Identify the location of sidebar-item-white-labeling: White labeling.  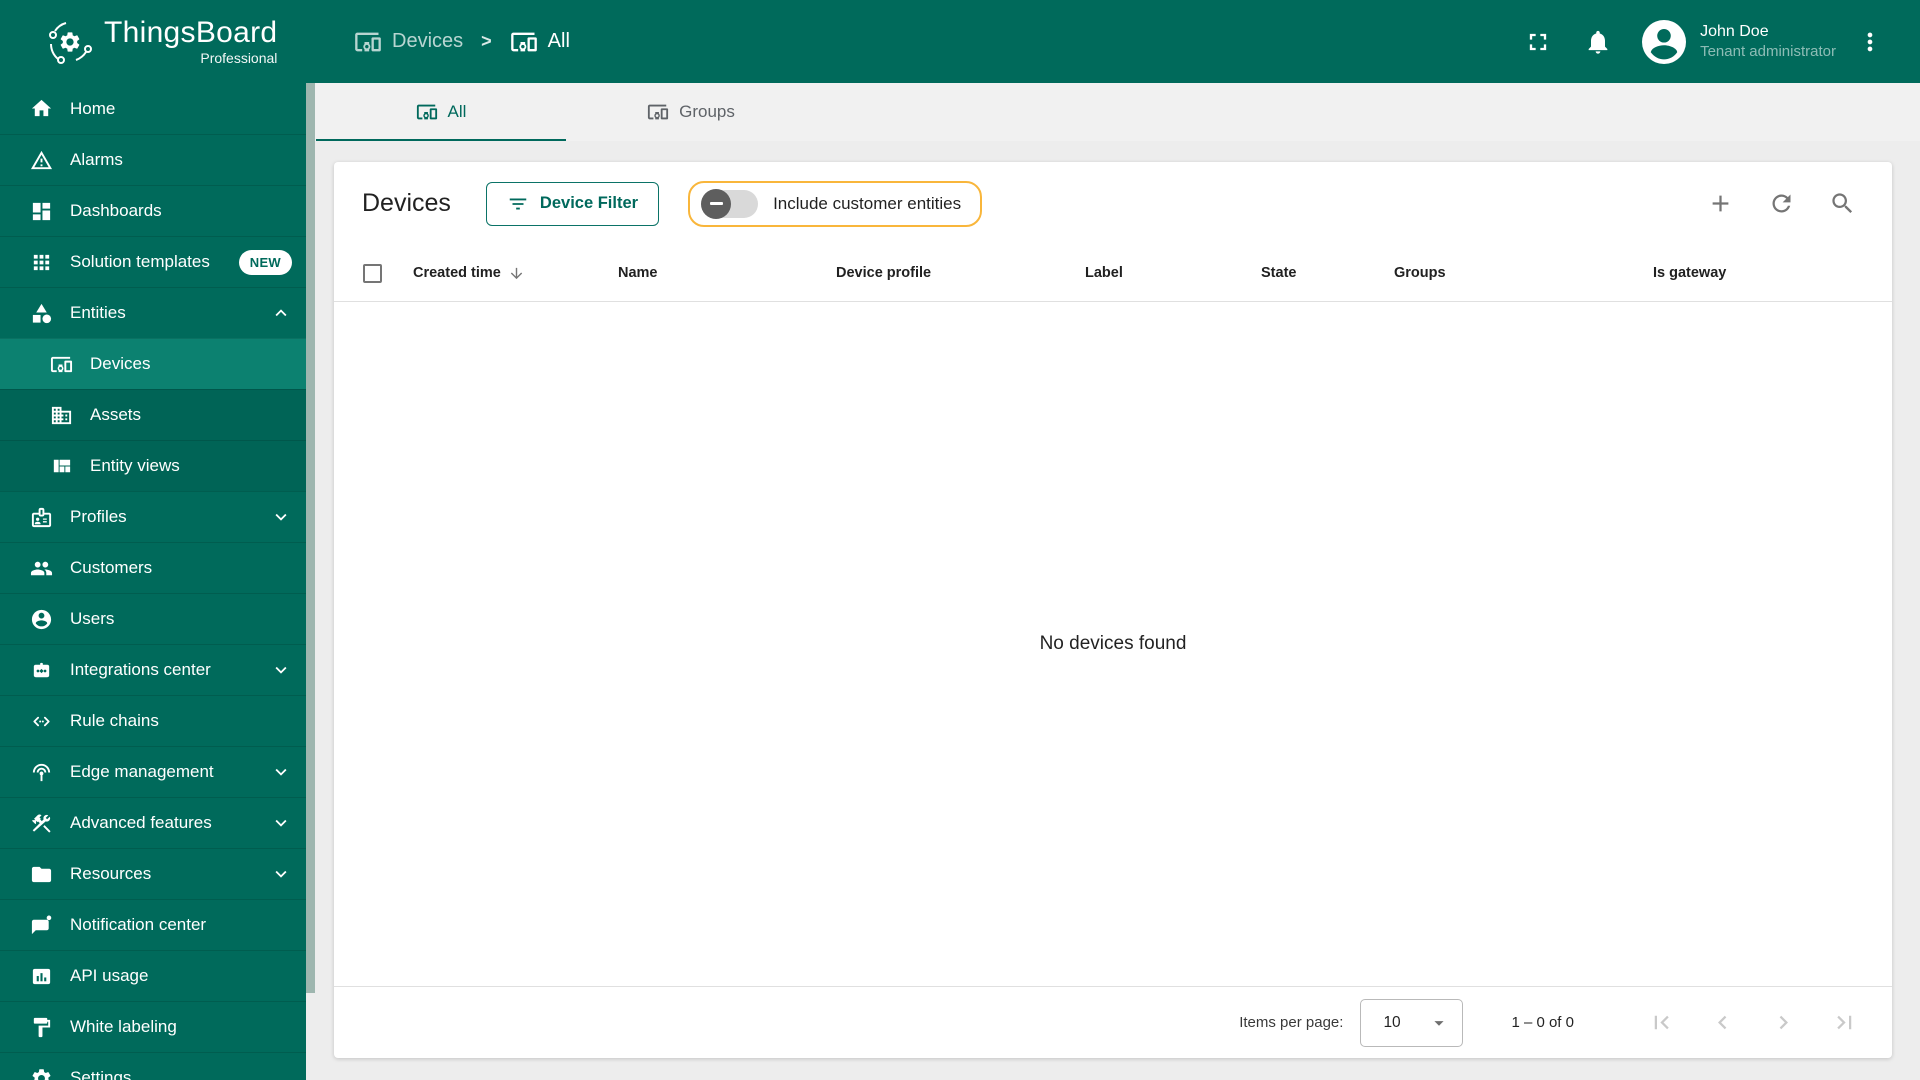
(153, 1026).